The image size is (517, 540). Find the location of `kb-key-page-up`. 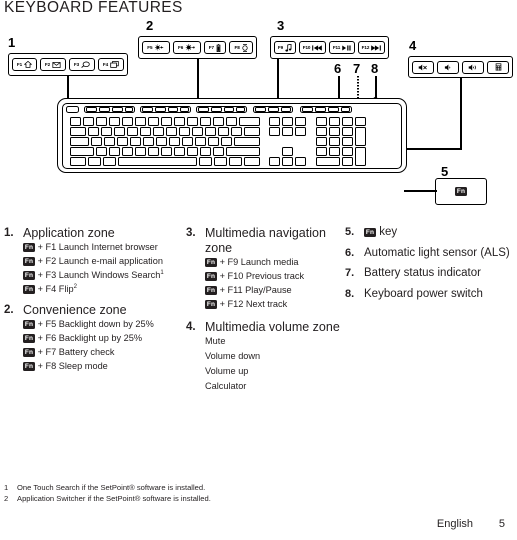

kb-key-page-up is located at coordinates (300, 121).